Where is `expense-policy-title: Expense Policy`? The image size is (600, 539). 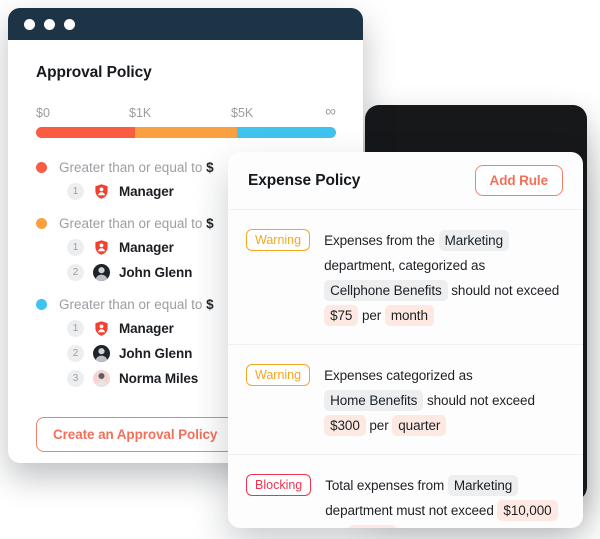
expense-policy-title: Expense Policy is located at coordinates (304, 180).